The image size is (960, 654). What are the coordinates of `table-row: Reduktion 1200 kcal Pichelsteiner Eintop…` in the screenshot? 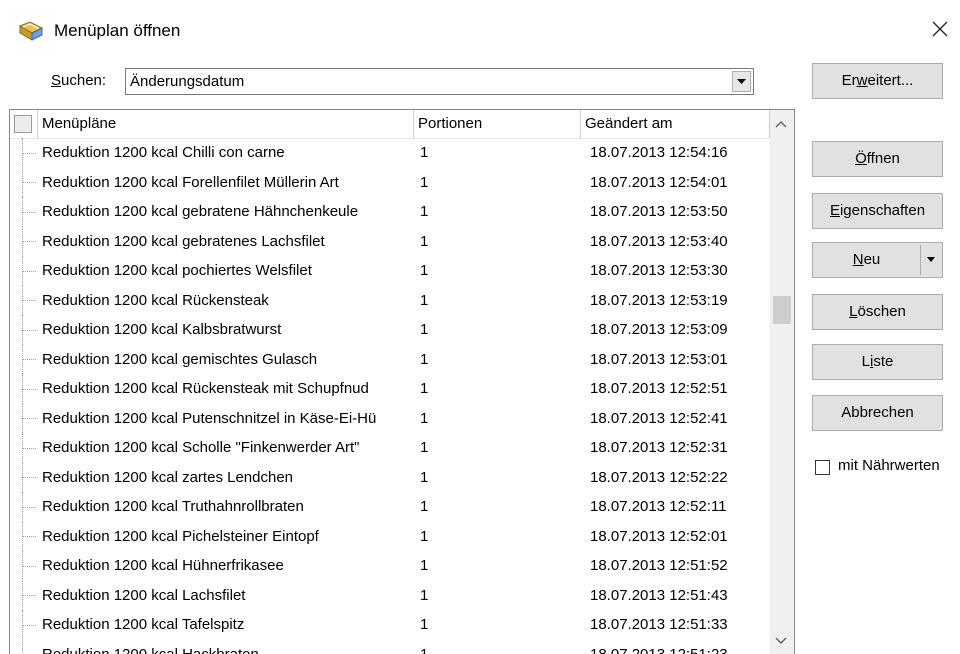 It's located at (390, 536).